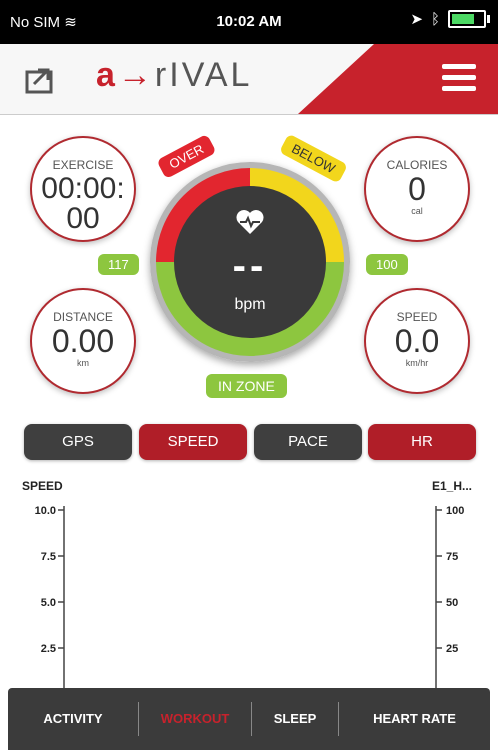  I want to click on location-icon: ➤, so click(416, 19).